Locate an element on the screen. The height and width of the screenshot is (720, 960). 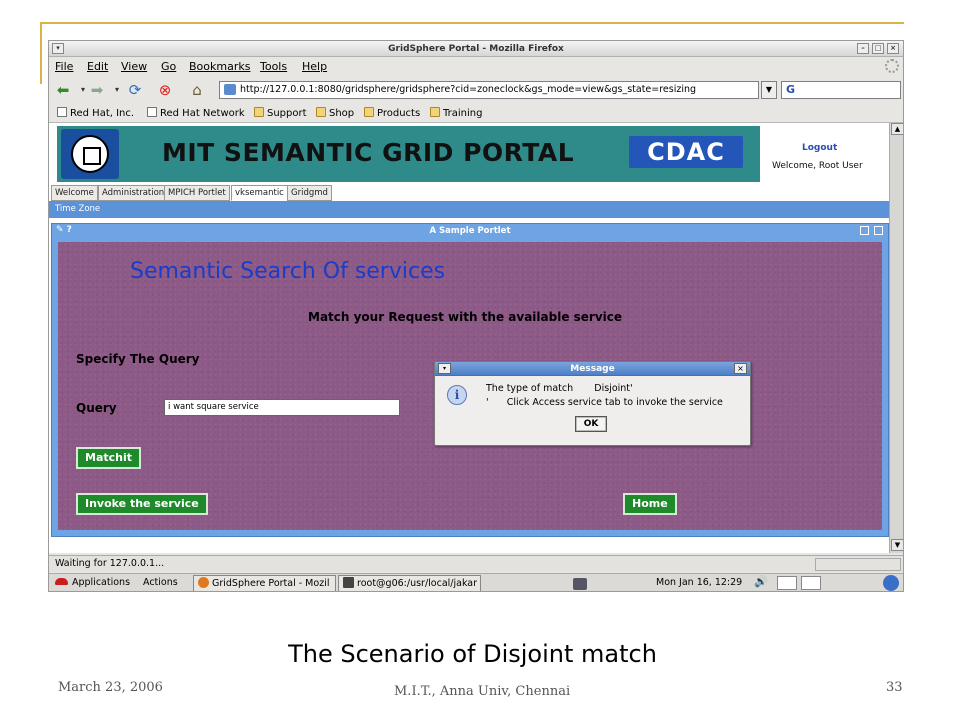
ok-button: OK is located at coordinates (591, 424).